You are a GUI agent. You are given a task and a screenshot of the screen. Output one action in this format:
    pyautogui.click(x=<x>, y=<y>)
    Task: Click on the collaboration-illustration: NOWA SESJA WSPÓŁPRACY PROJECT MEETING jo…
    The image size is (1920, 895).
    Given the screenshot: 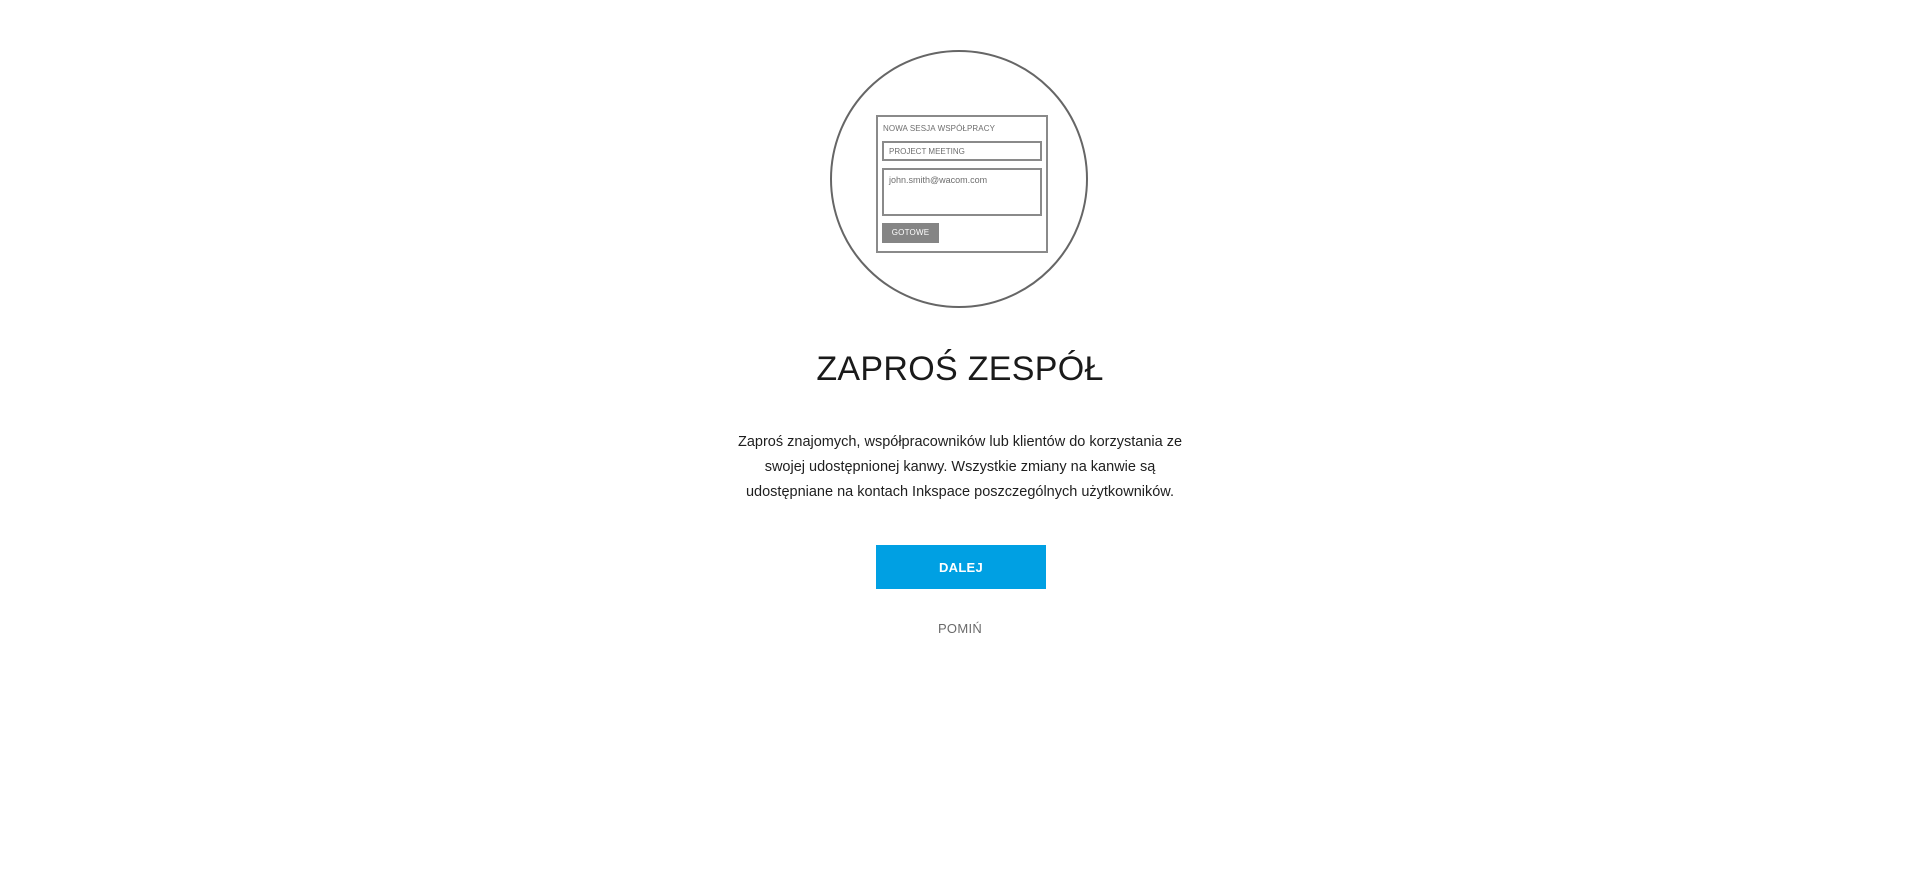 What is the action you would take?
    pyautogui.click(x=959, y=179)
    